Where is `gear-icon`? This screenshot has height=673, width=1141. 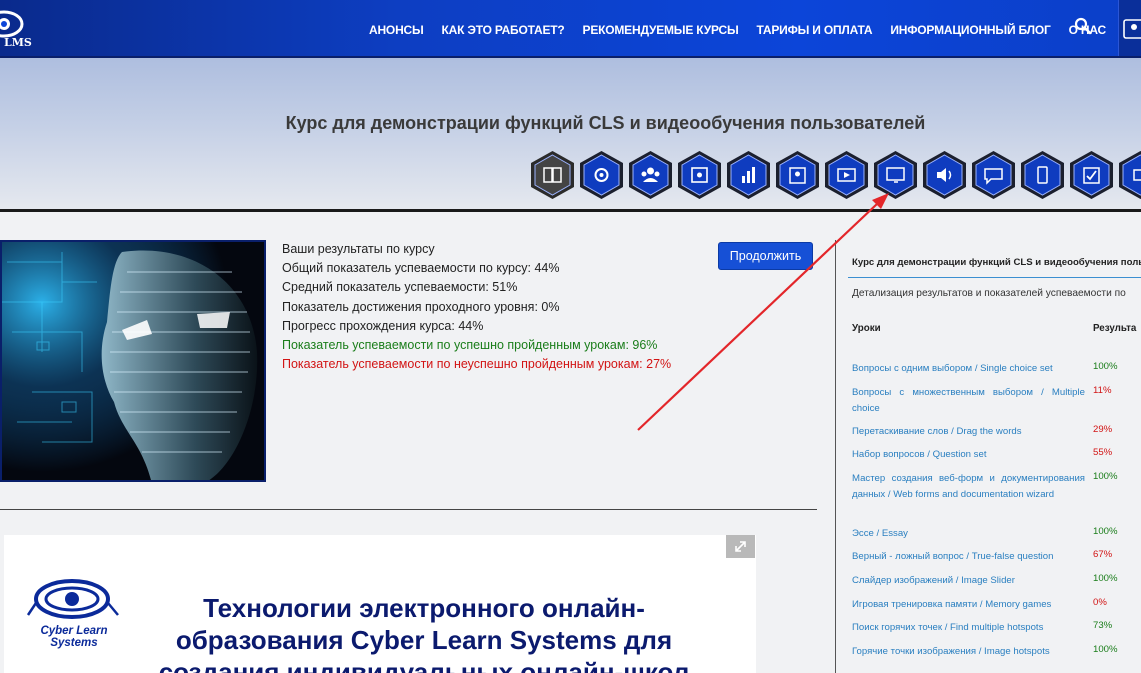 gear-icon is located at coordinates (601, 175).